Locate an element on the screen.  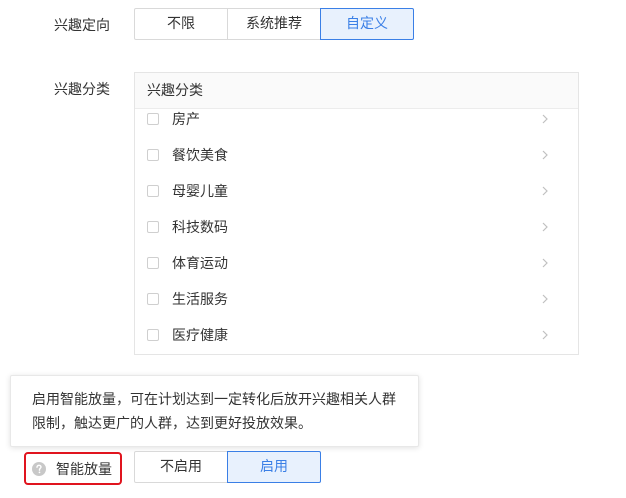
category-item-medical-health: 医疗健康 is located at coordinates (356, 335).